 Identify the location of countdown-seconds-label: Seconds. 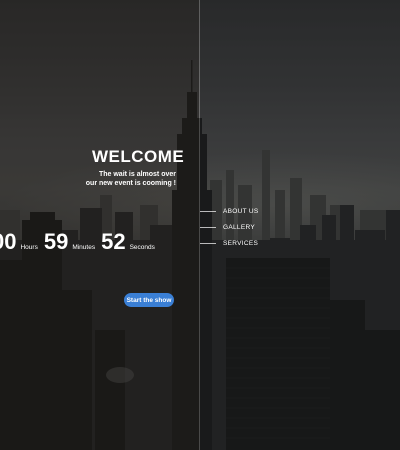
(142, 247).